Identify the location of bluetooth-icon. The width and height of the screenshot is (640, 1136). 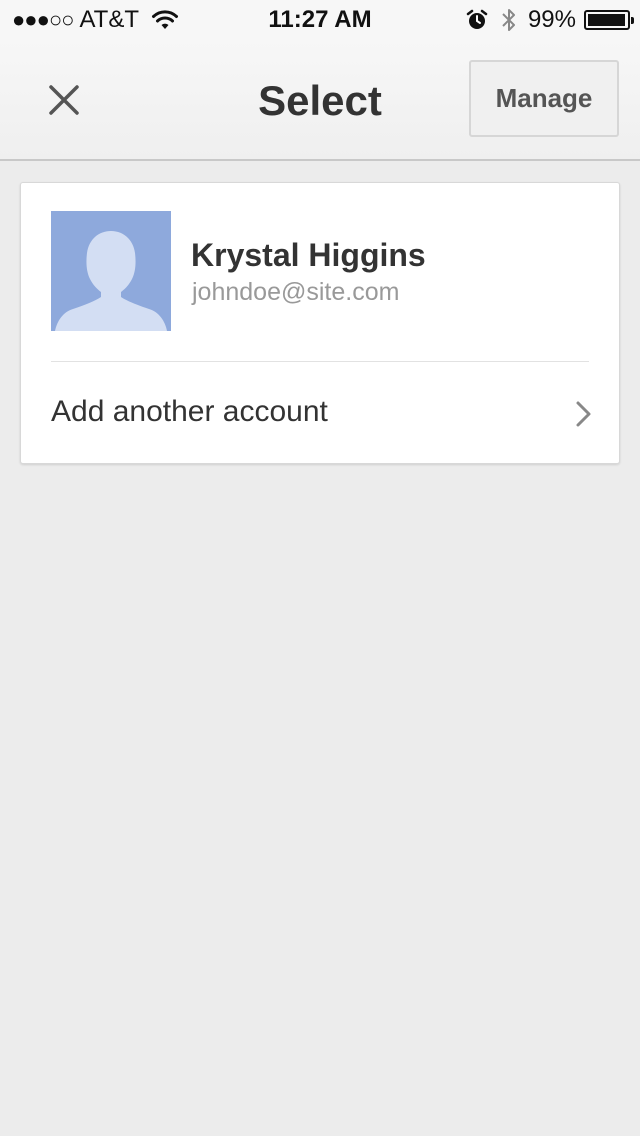
(508, 20).